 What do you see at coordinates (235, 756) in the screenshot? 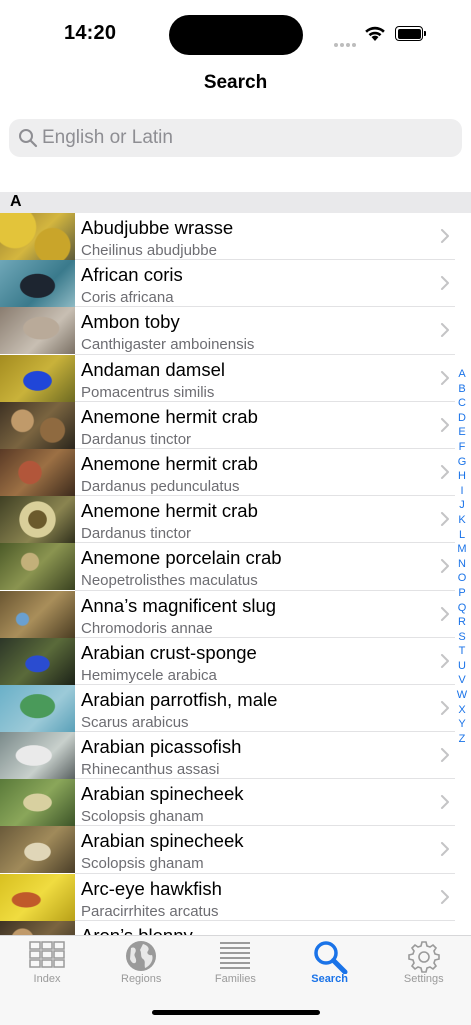
I see `list-item: Arabian picassofish Rhinecanthus assasi` at bounding box center [235, 756].